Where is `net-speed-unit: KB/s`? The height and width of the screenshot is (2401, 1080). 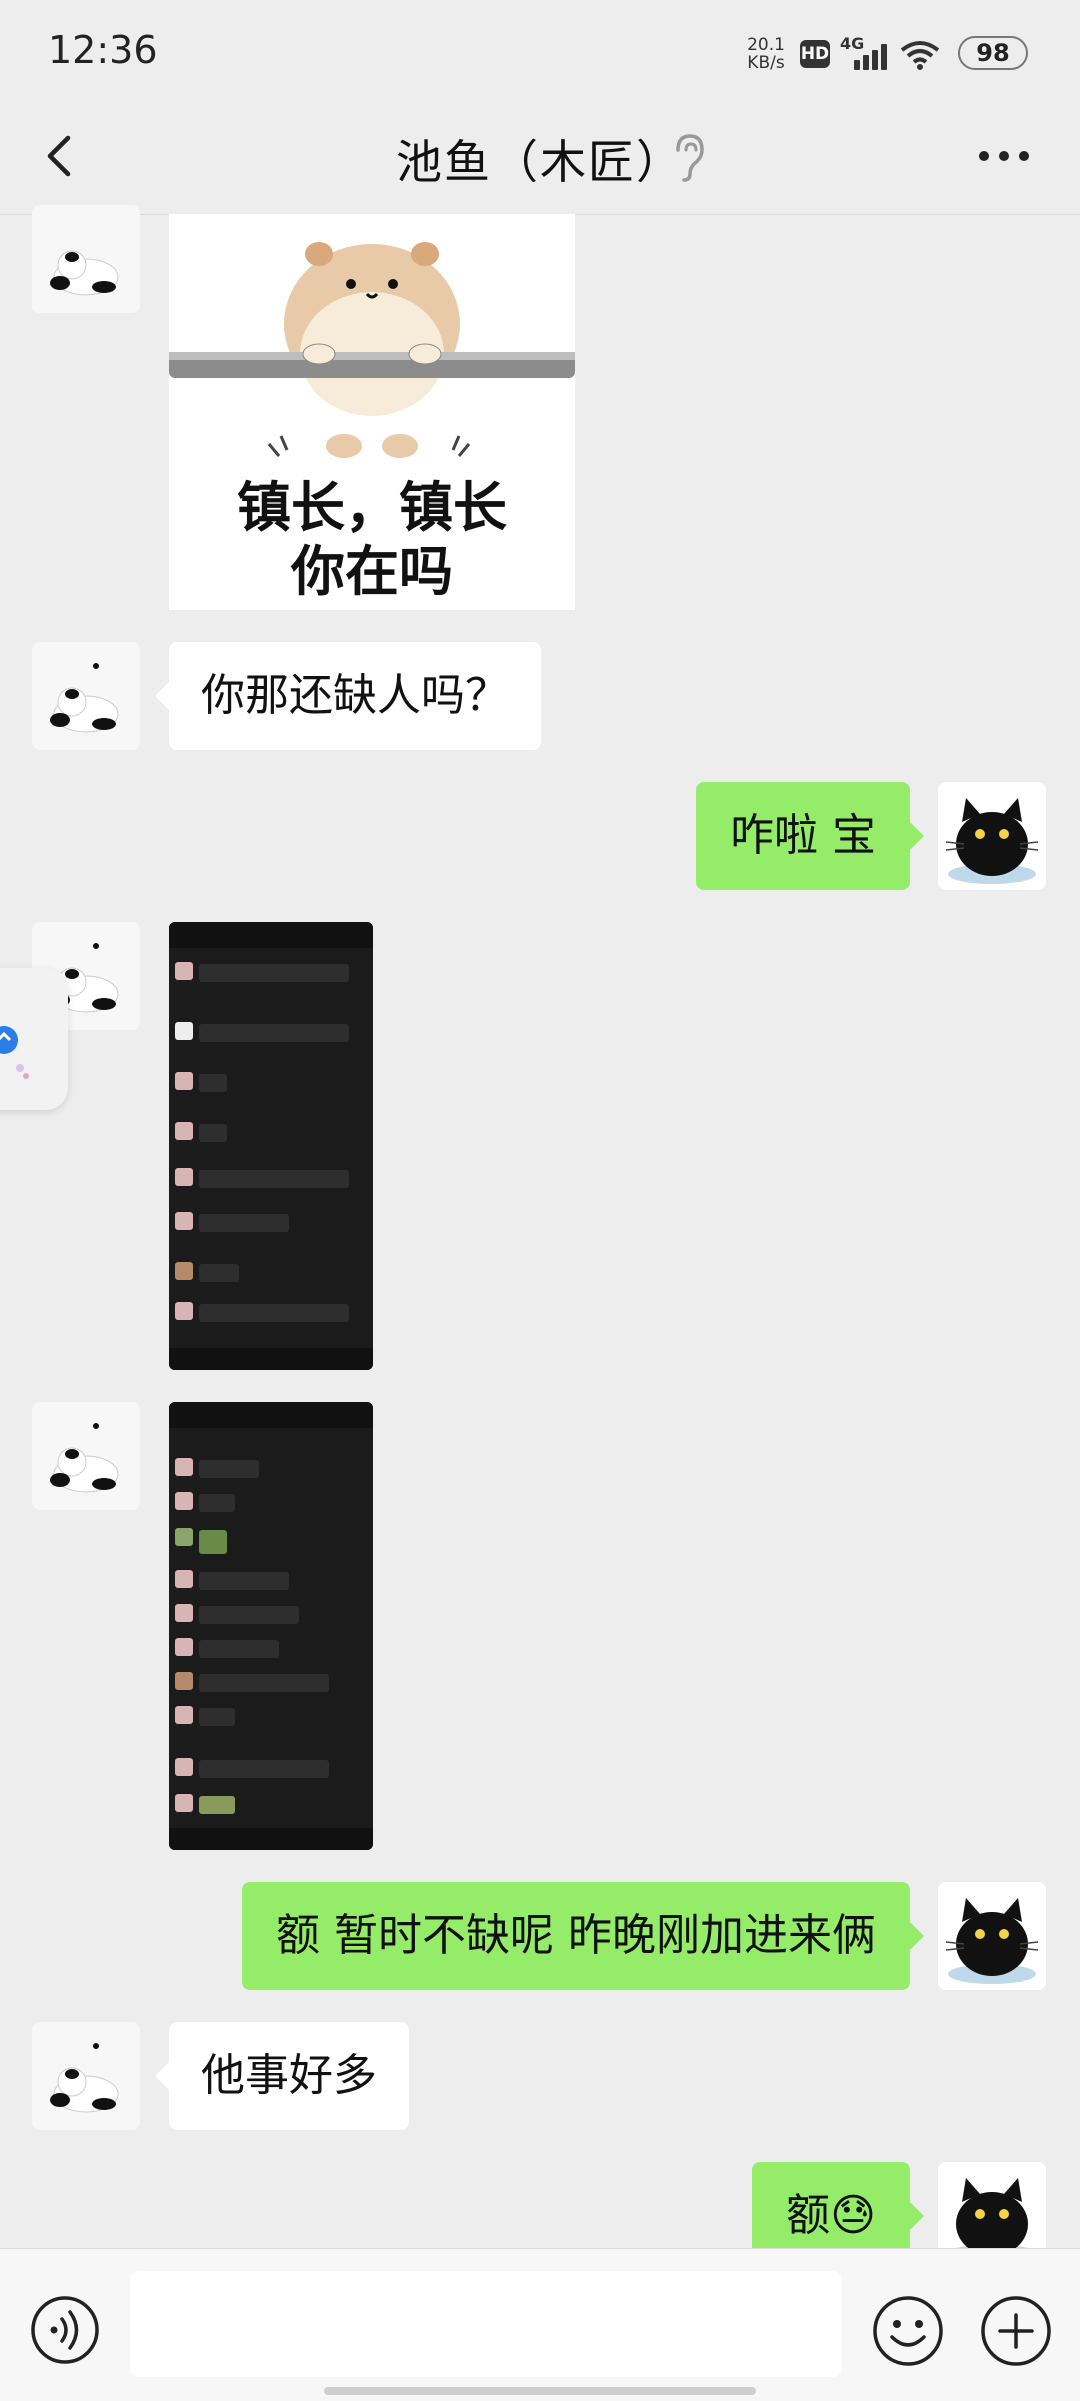 net-speed-unit: KB/s is located at coordinates (766, 63).